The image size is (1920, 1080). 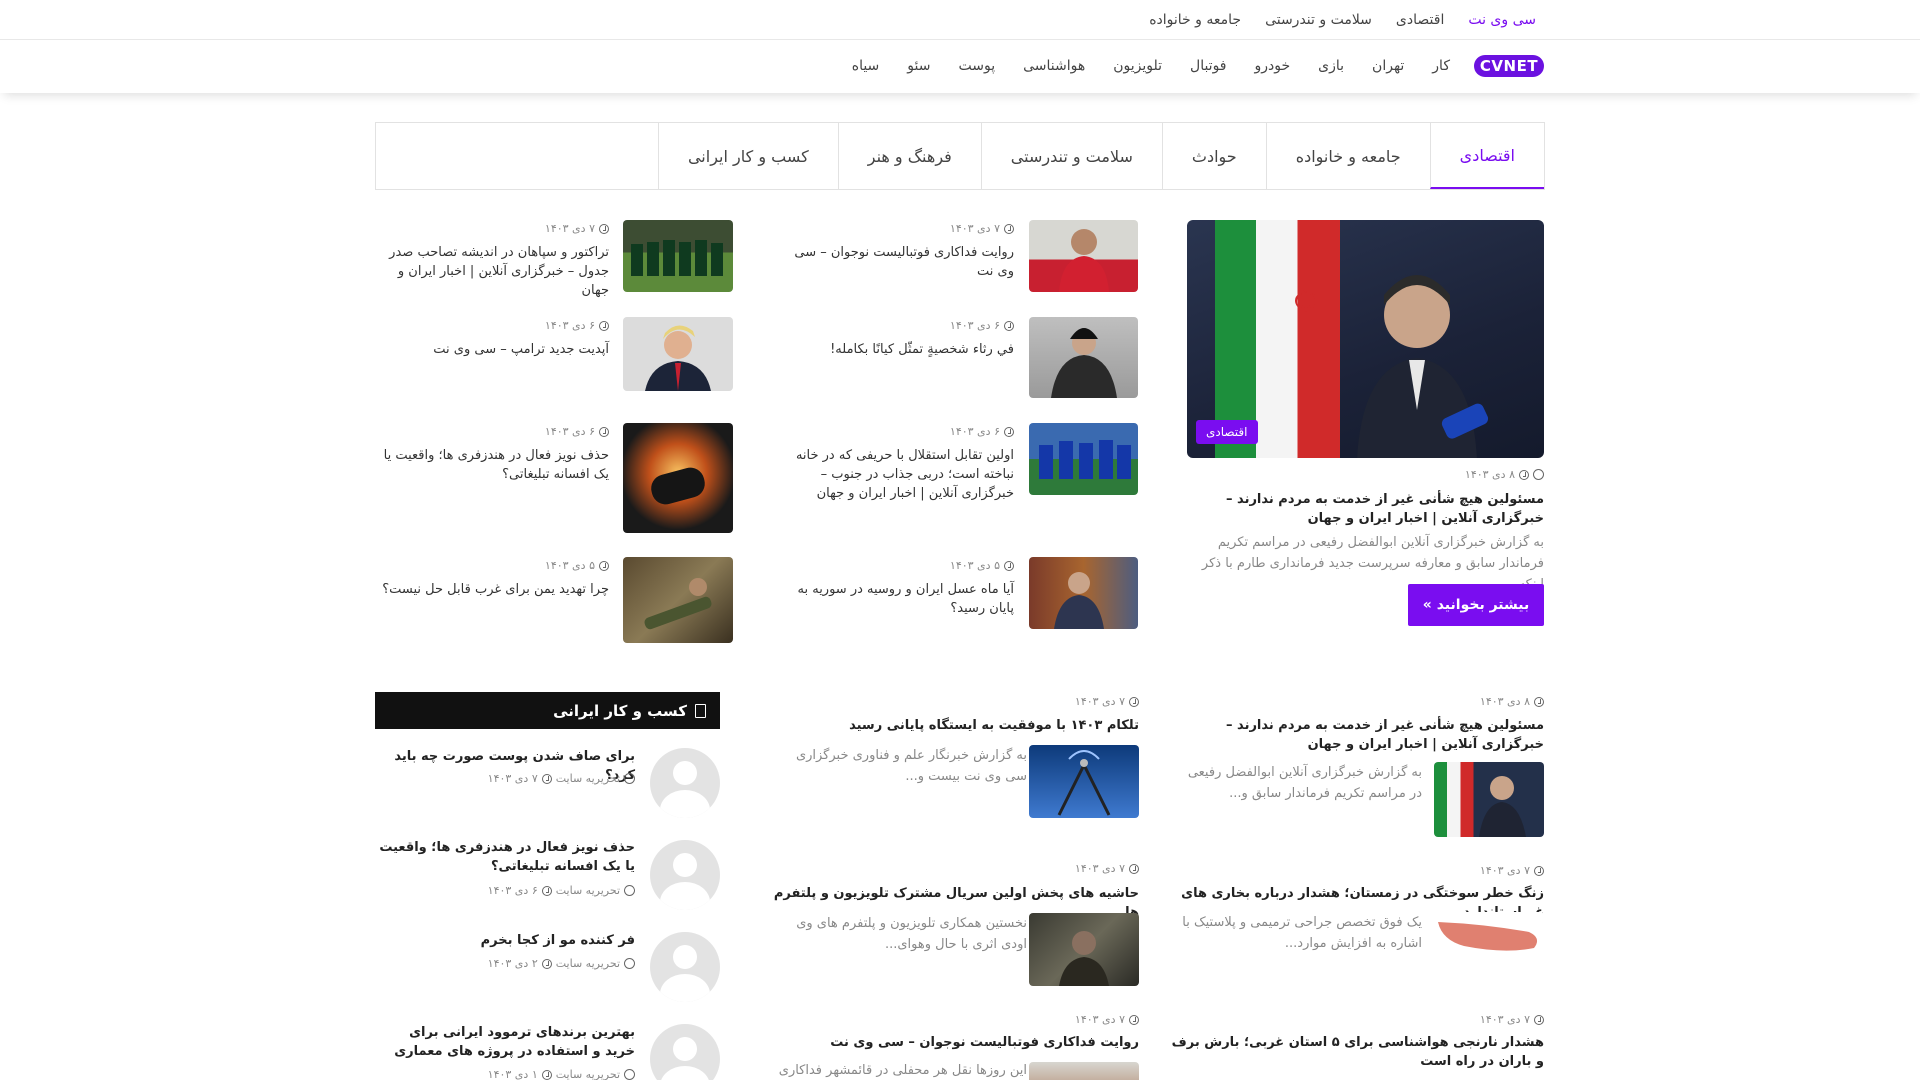 I want to click on news-date: ۵ دی ۱۴۰۳, so click(x=974, y=565).